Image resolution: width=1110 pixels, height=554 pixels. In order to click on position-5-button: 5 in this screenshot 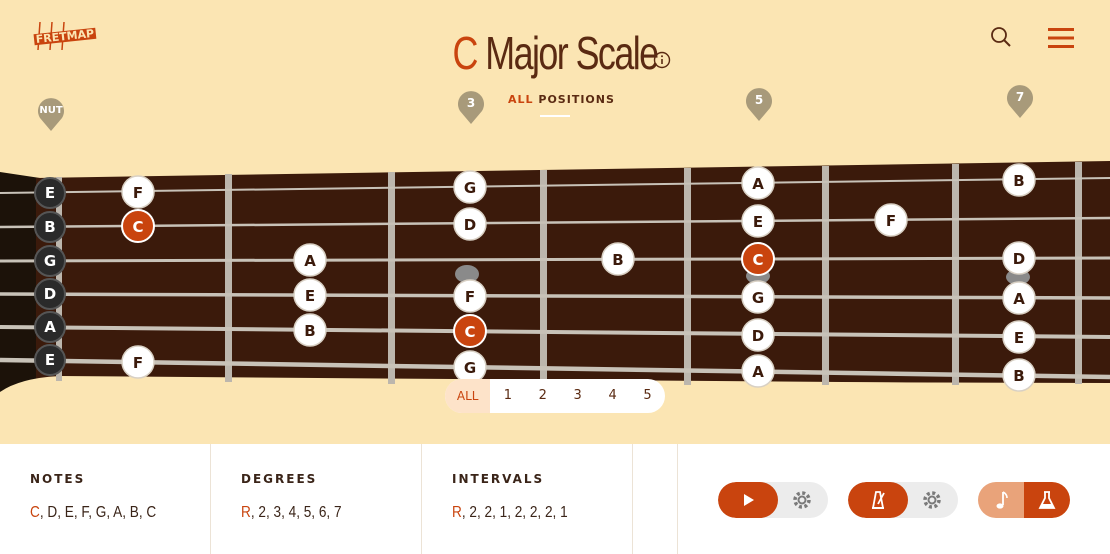, I will do `click(647, 396)`.